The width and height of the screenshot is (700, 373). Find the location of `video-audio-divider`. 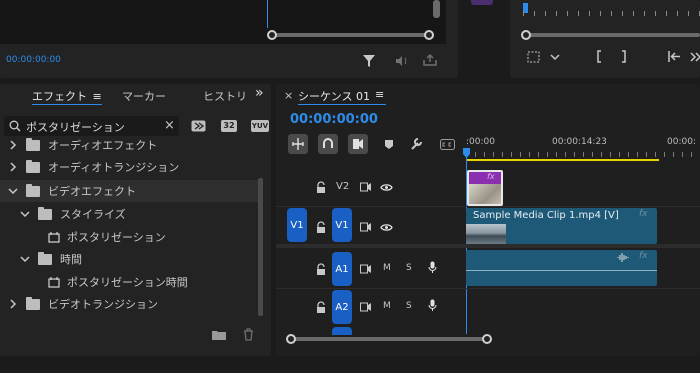

video-audio-divider is located at coordinates (488, 246).